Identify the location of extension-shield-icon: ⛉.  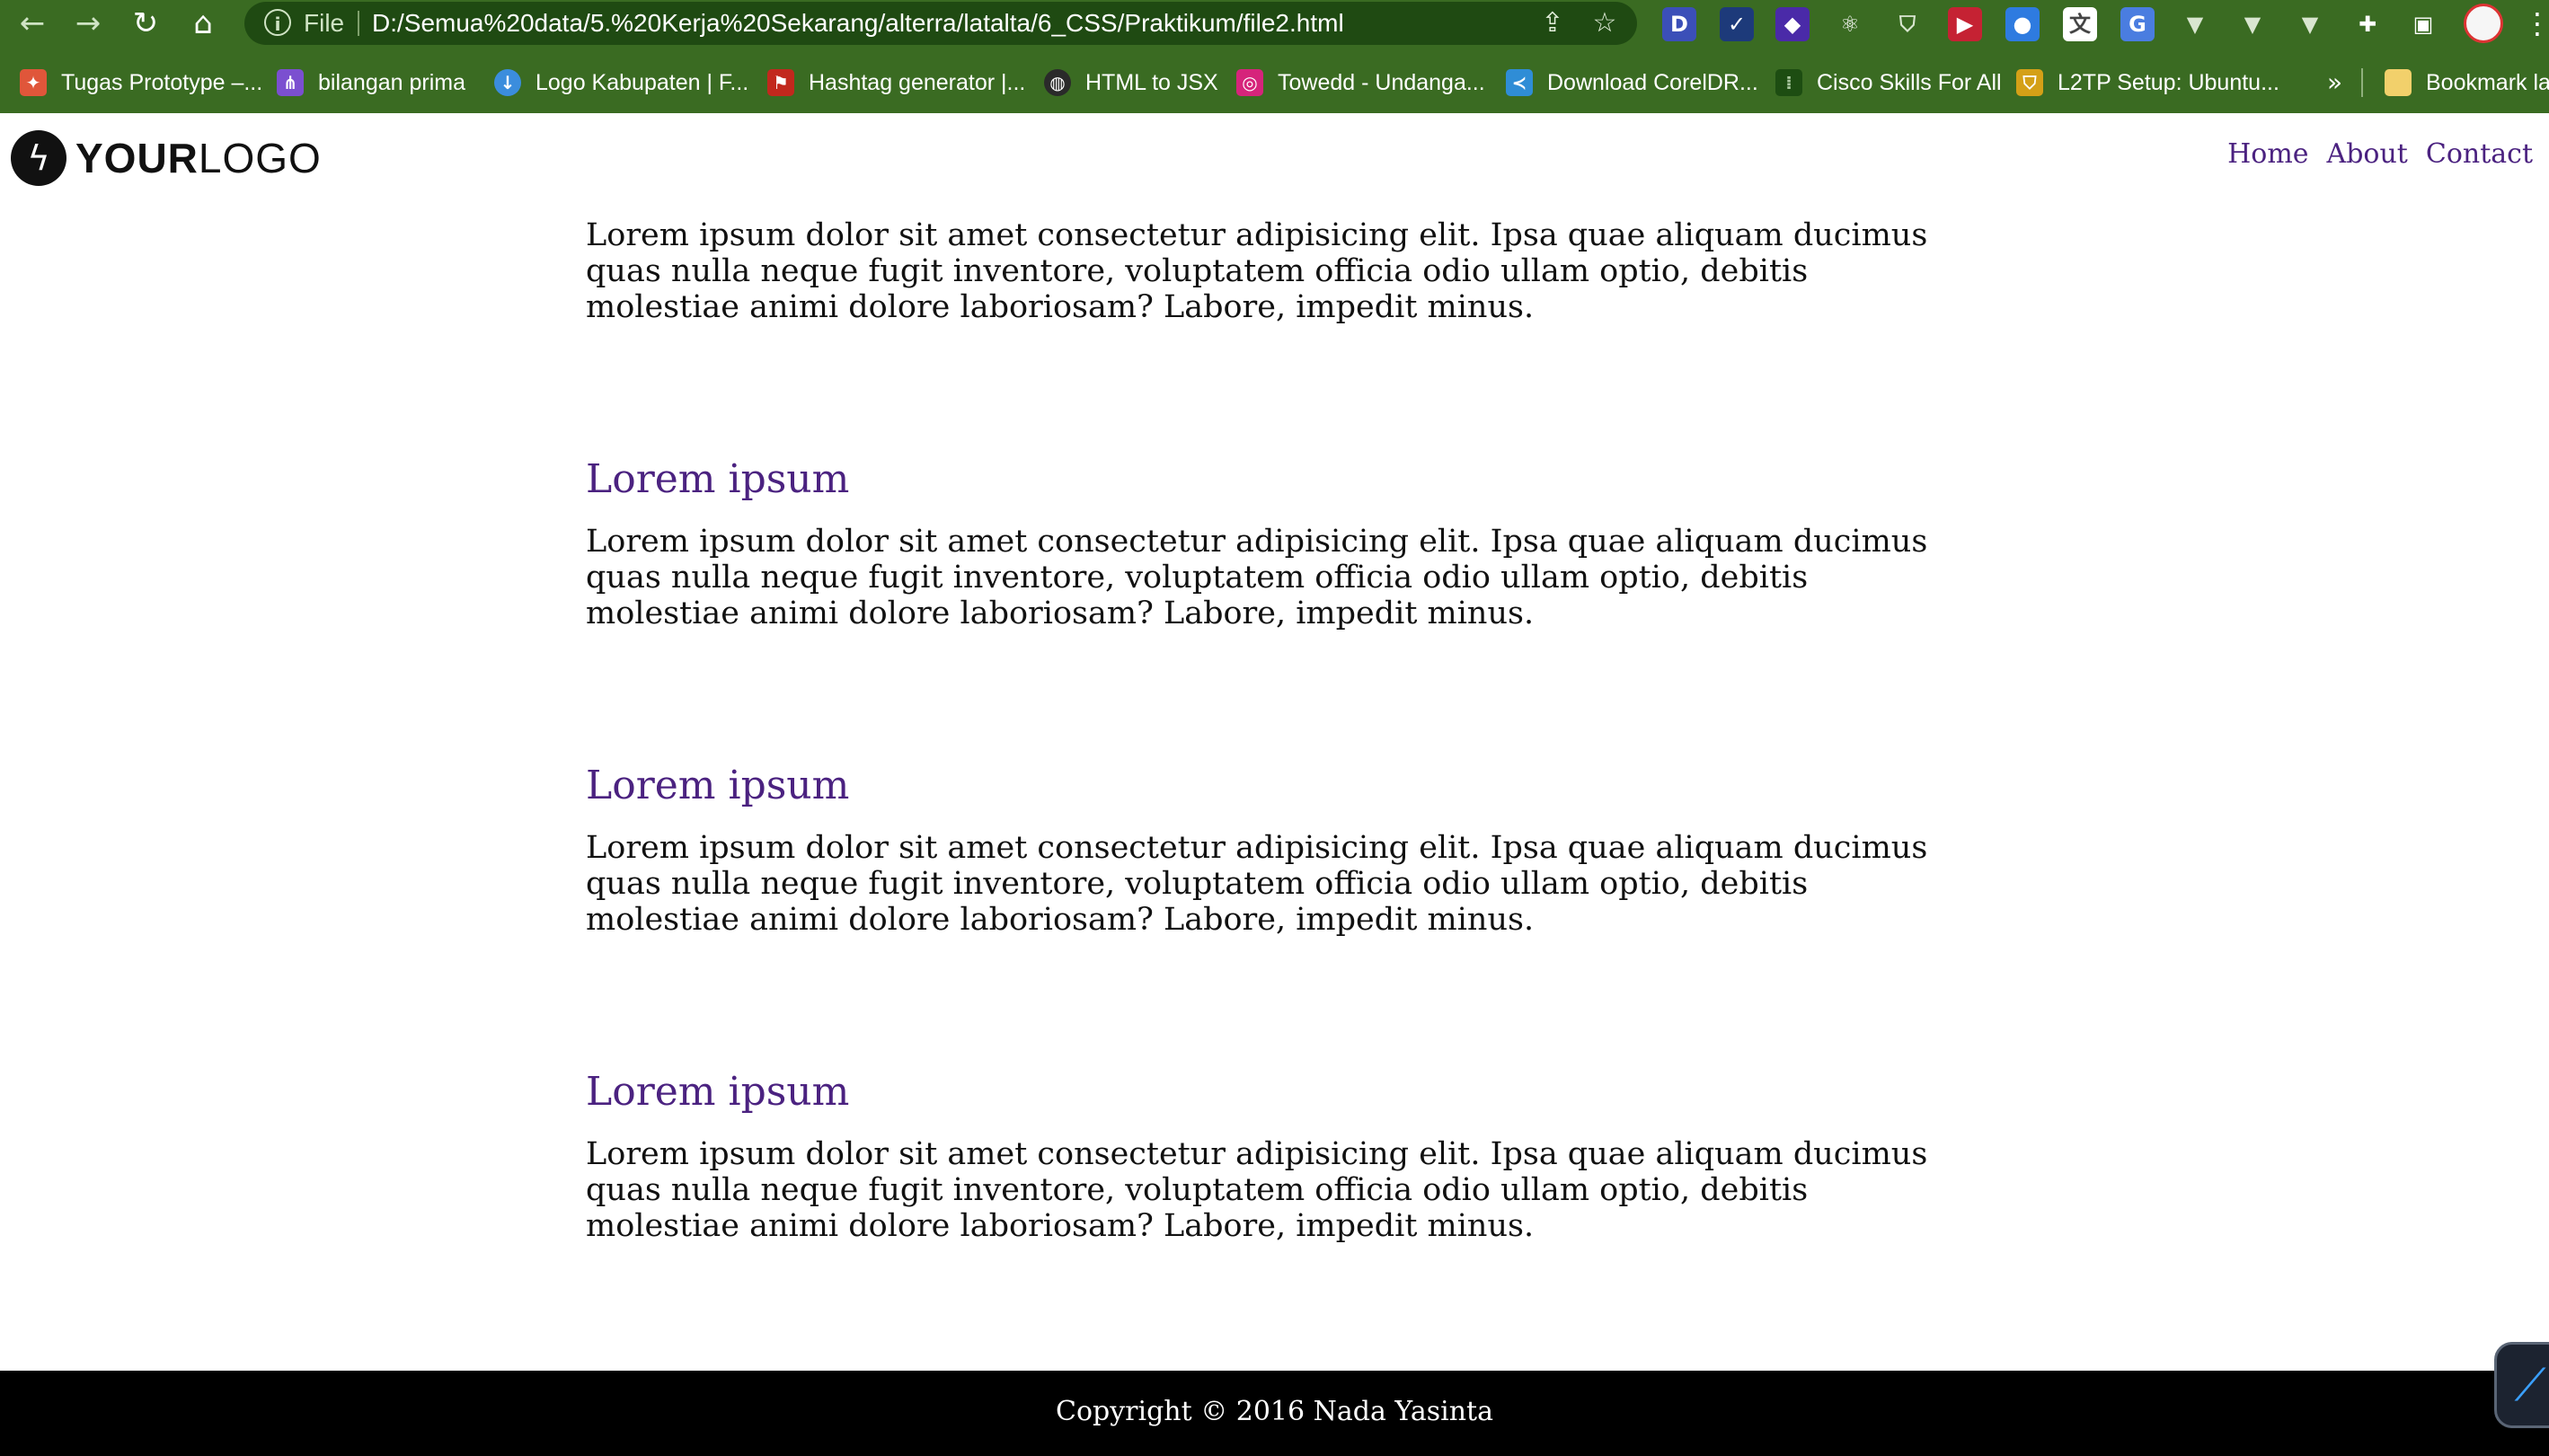
(1907, 24).